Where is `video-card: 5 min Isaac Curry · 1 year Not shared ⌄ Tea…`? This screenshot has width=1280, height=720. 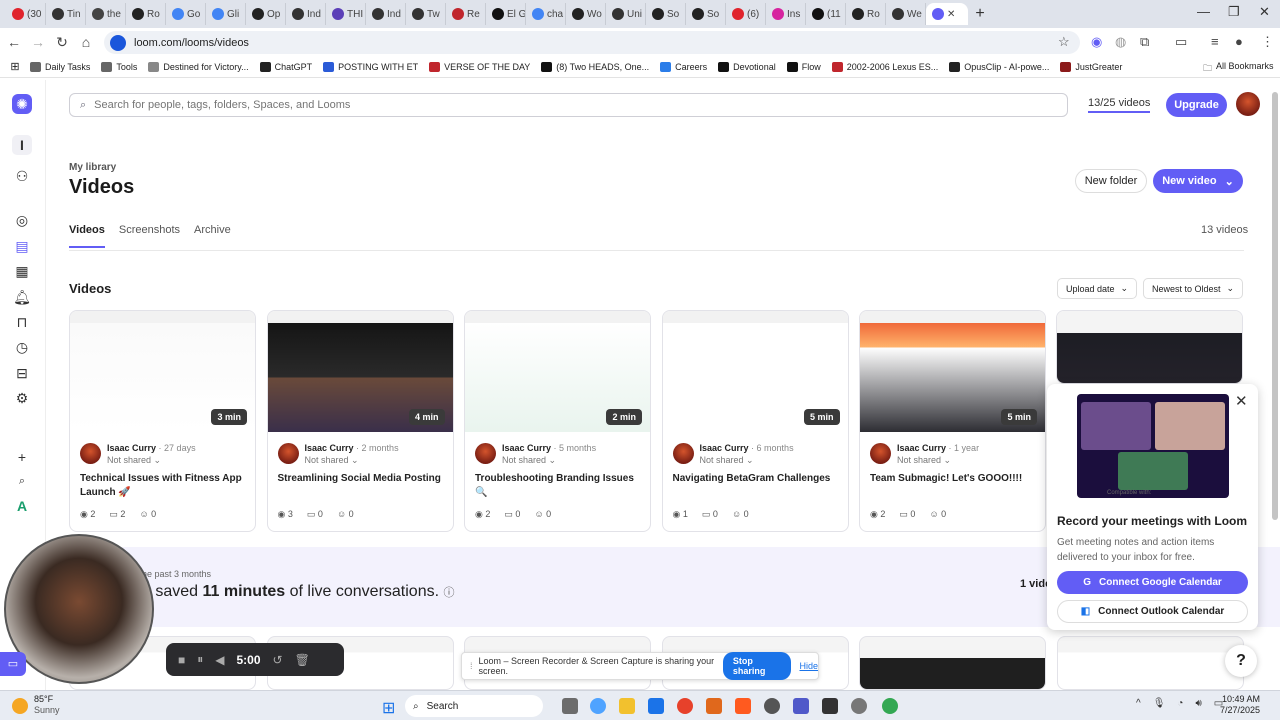
video-card: 5 min Isaac Curry · 1 year Not shared ⌄ Tea… is located at coordinates (952, 421).